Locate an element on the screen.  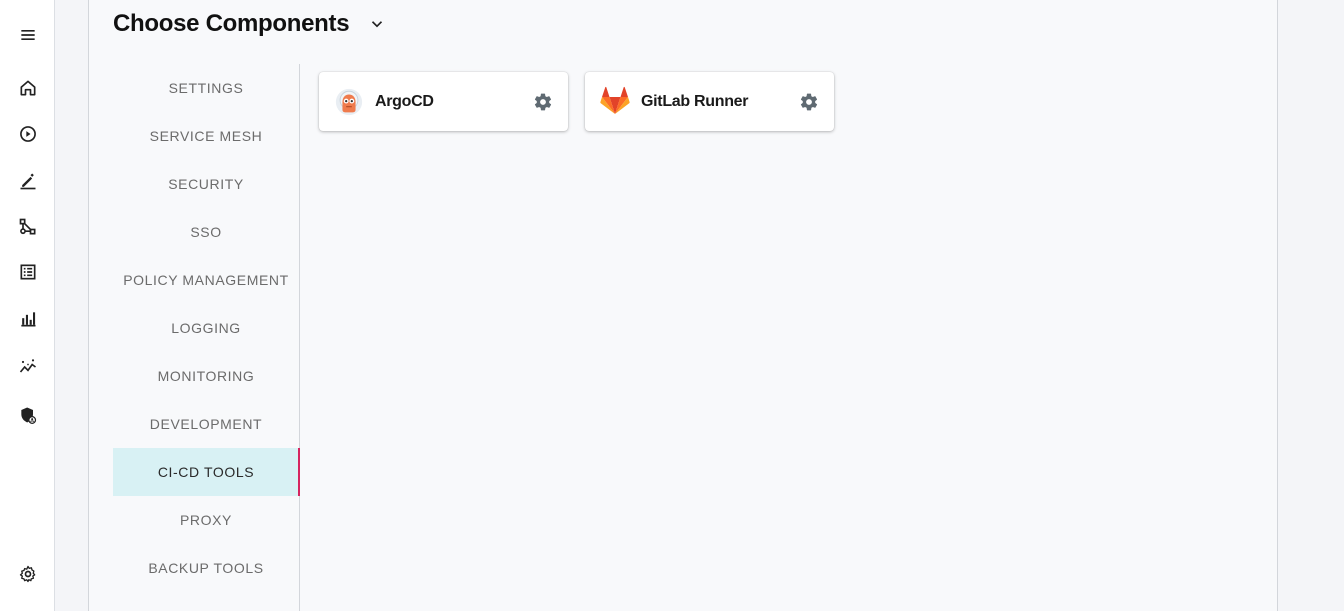
tab-service-mesh: SERVICE MESH is located at coordinates (206, 136).